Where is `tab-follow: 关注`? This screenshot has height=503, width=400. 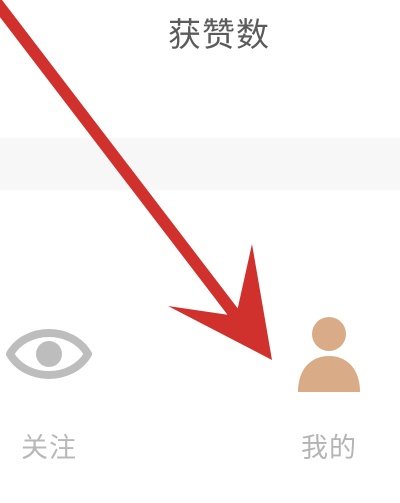 tab-follow: 关注 is located at coordinates (52, 388).